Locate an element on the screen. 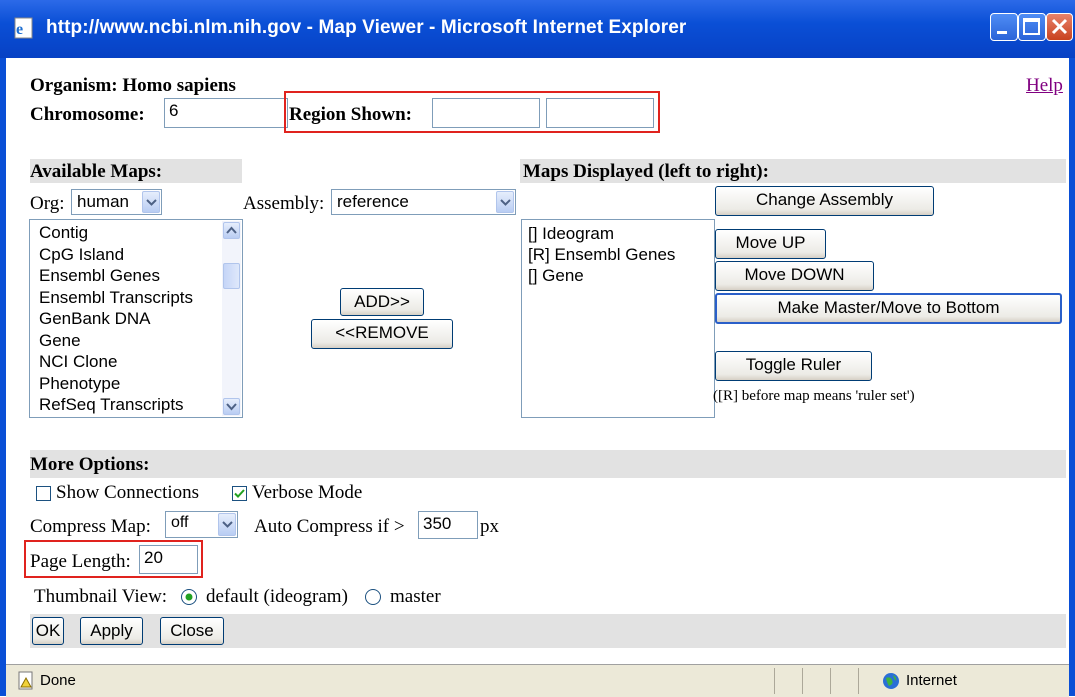  checkmark-icon is located at coordinates (239, 493).